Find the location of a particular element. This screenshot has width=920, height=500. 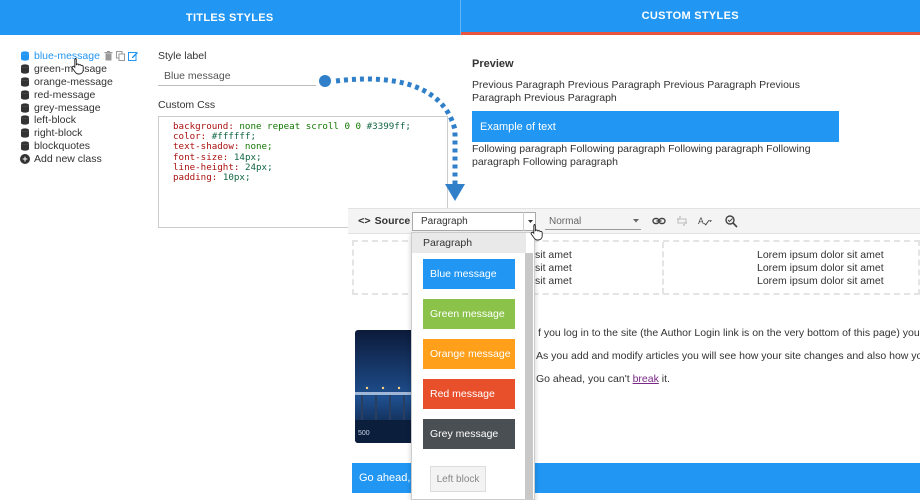

dropdown-item-red-message: Red message is located at coordinates (469, 394).